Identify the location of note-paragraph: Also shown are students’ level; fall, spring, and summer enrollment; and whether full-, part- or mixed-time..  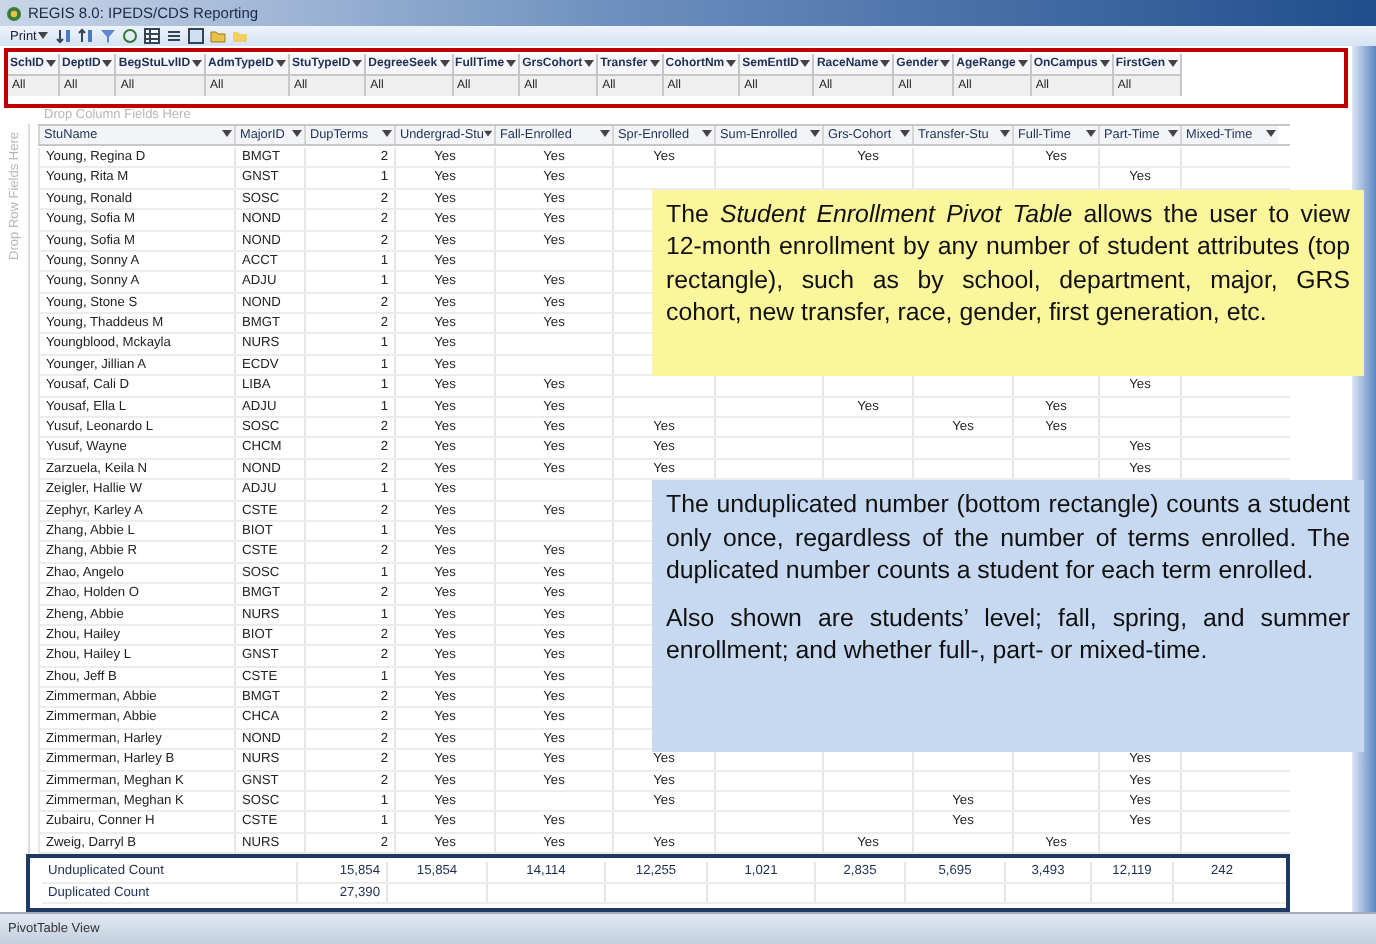
(1008, 634).